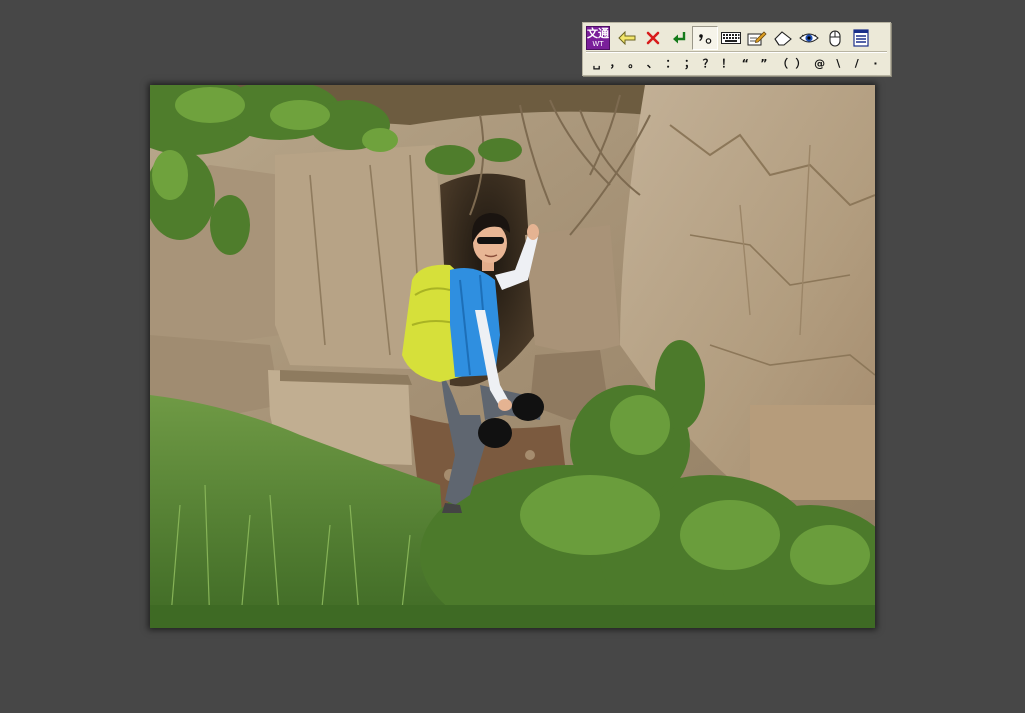  Describe the element at coordinates (596, 63) in the screenshot. I see `punct-space-key: ␣` at that location.